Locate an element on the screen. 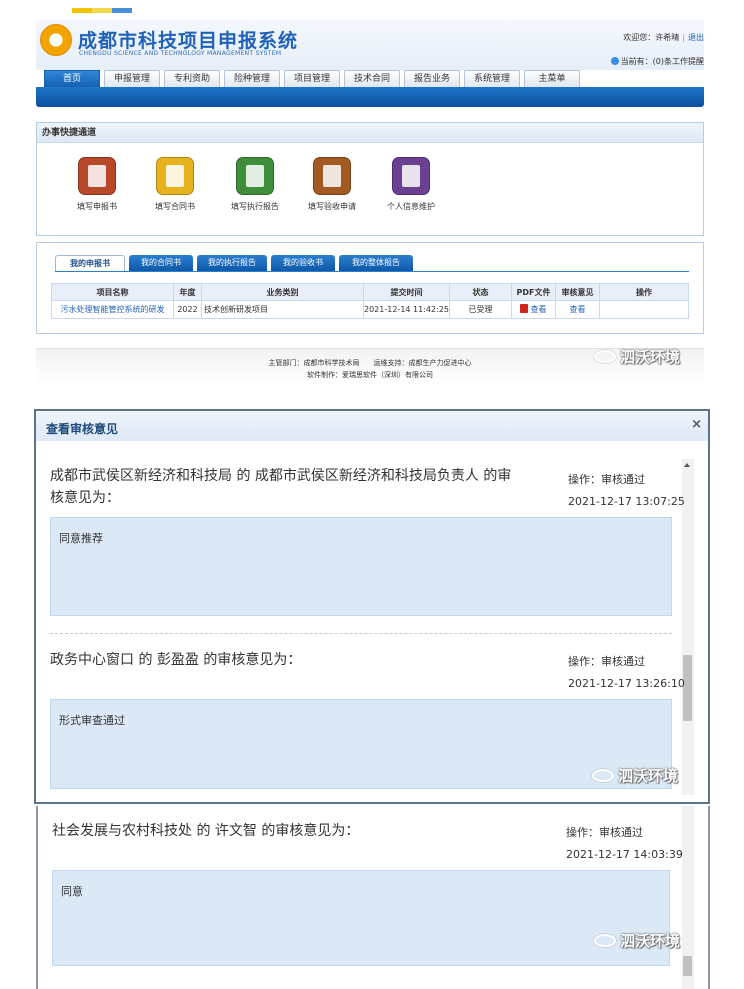 The image size is (744, 989). pdf-view-link: 查看 is located at coordinates (533, 309).